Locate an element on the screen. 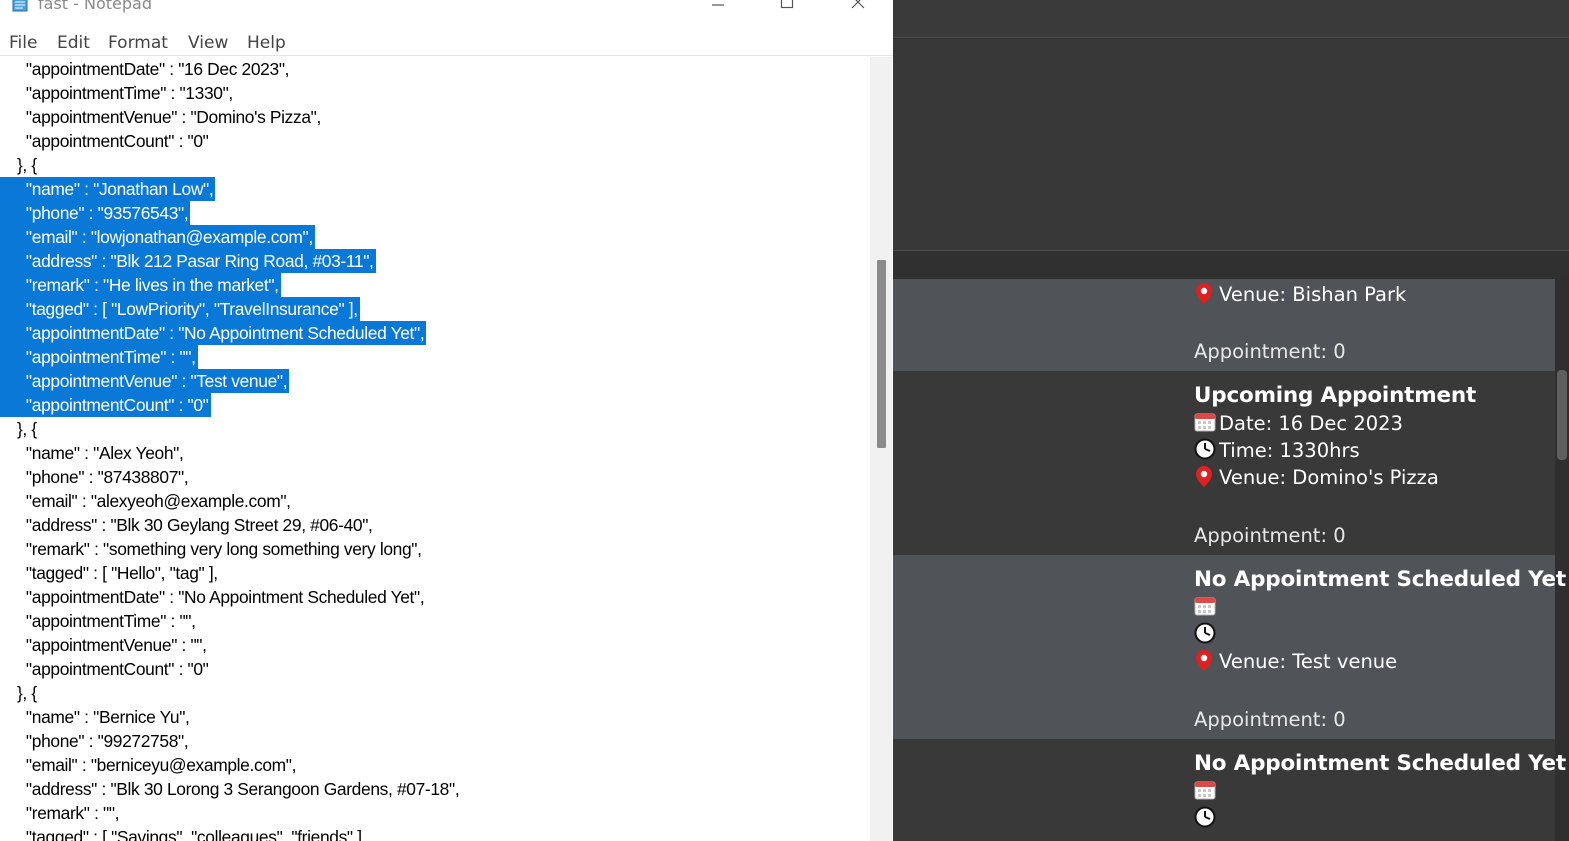 This screenshot has height=841, width=1569. menu-help: Help is located at coordinates (266, 43).